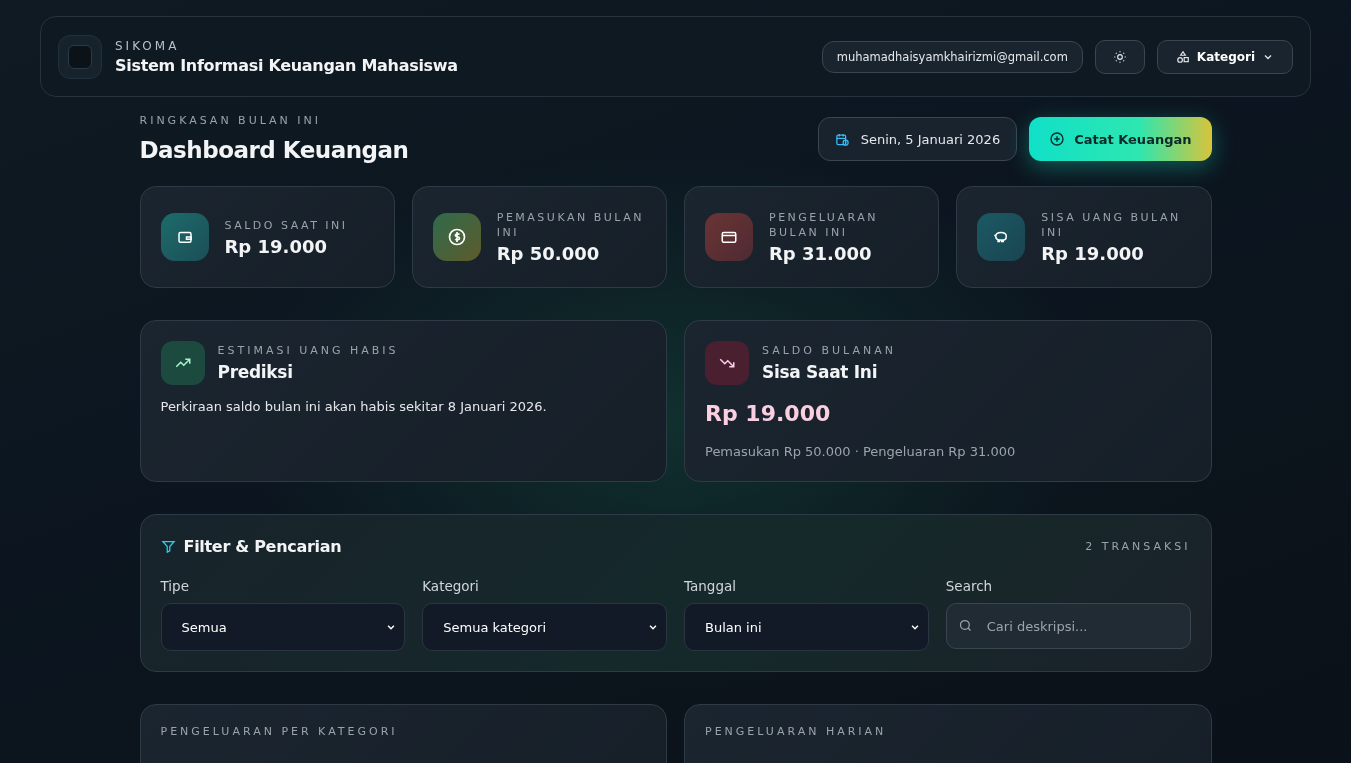 This screenshot has height=763, width=1351. Describe the element at coordinates (255, 372) in the screenshot. I see `insight-title: Prediksi` at that location.